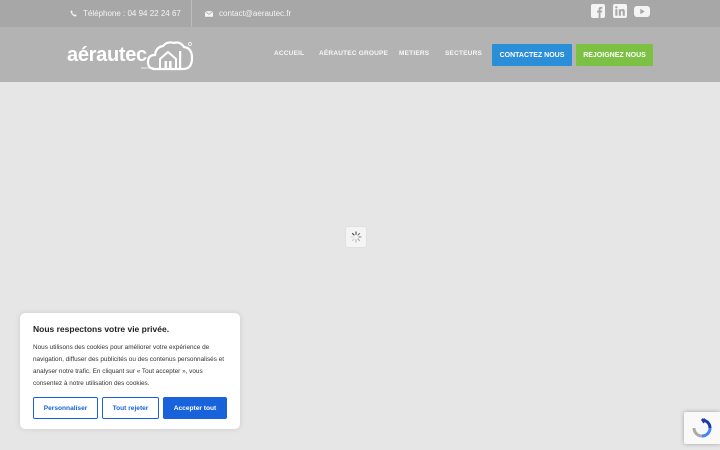  I want to click on site-logo: aérautec, so click(130, 55).